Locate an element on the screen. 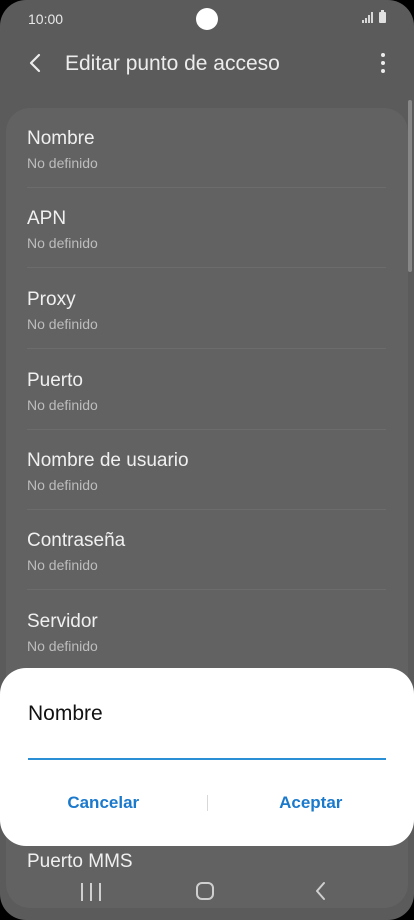 Image resolution: width=414 pixels, height=920 pixels. back-arrow-icon is located at coordinates (35, 63).